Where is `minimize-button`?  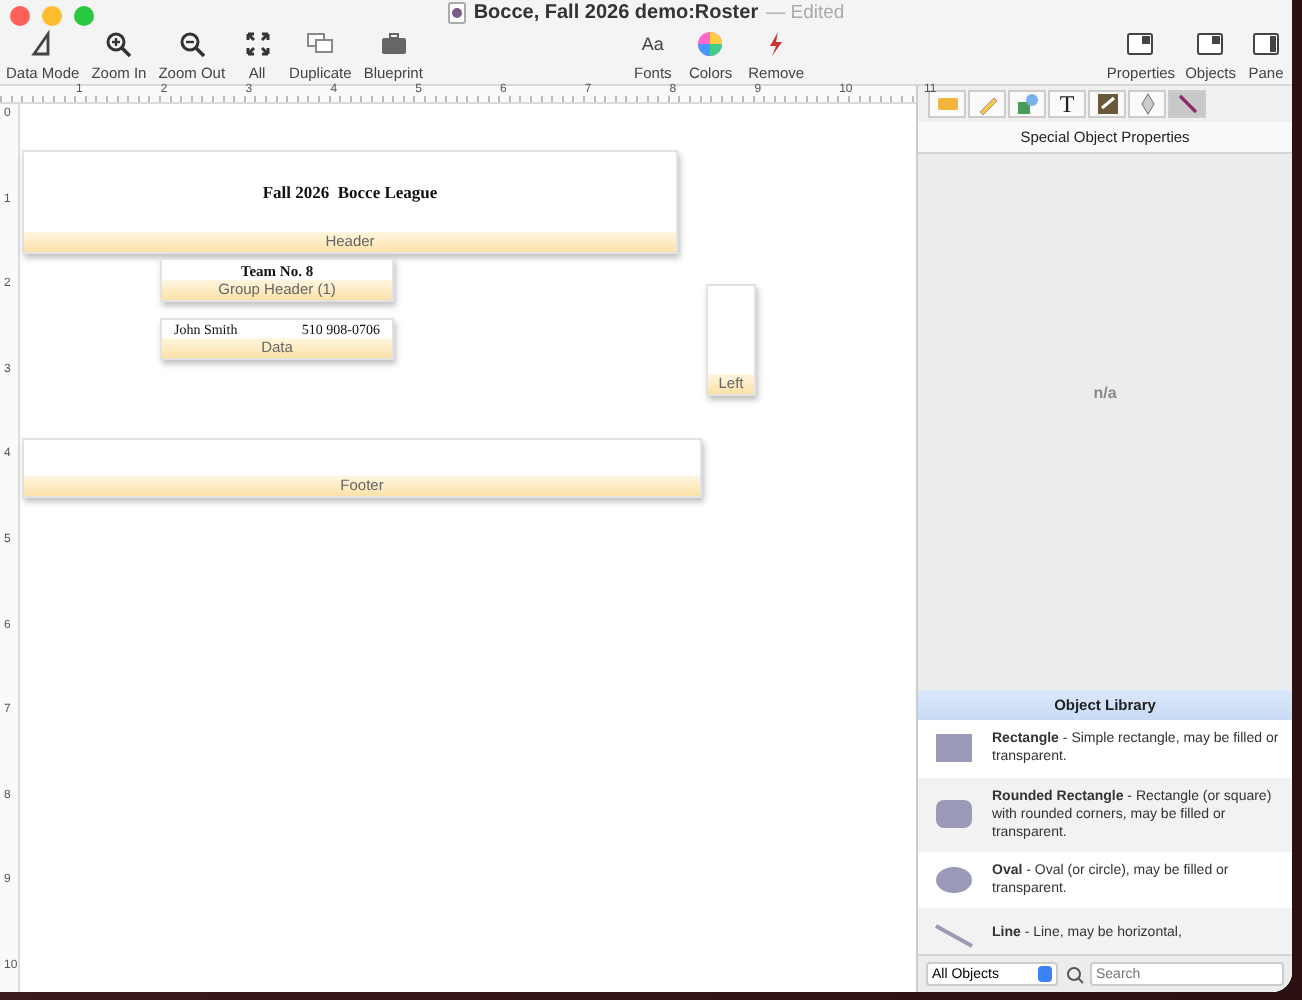
minimize-button is located at coordinates (52, 16).